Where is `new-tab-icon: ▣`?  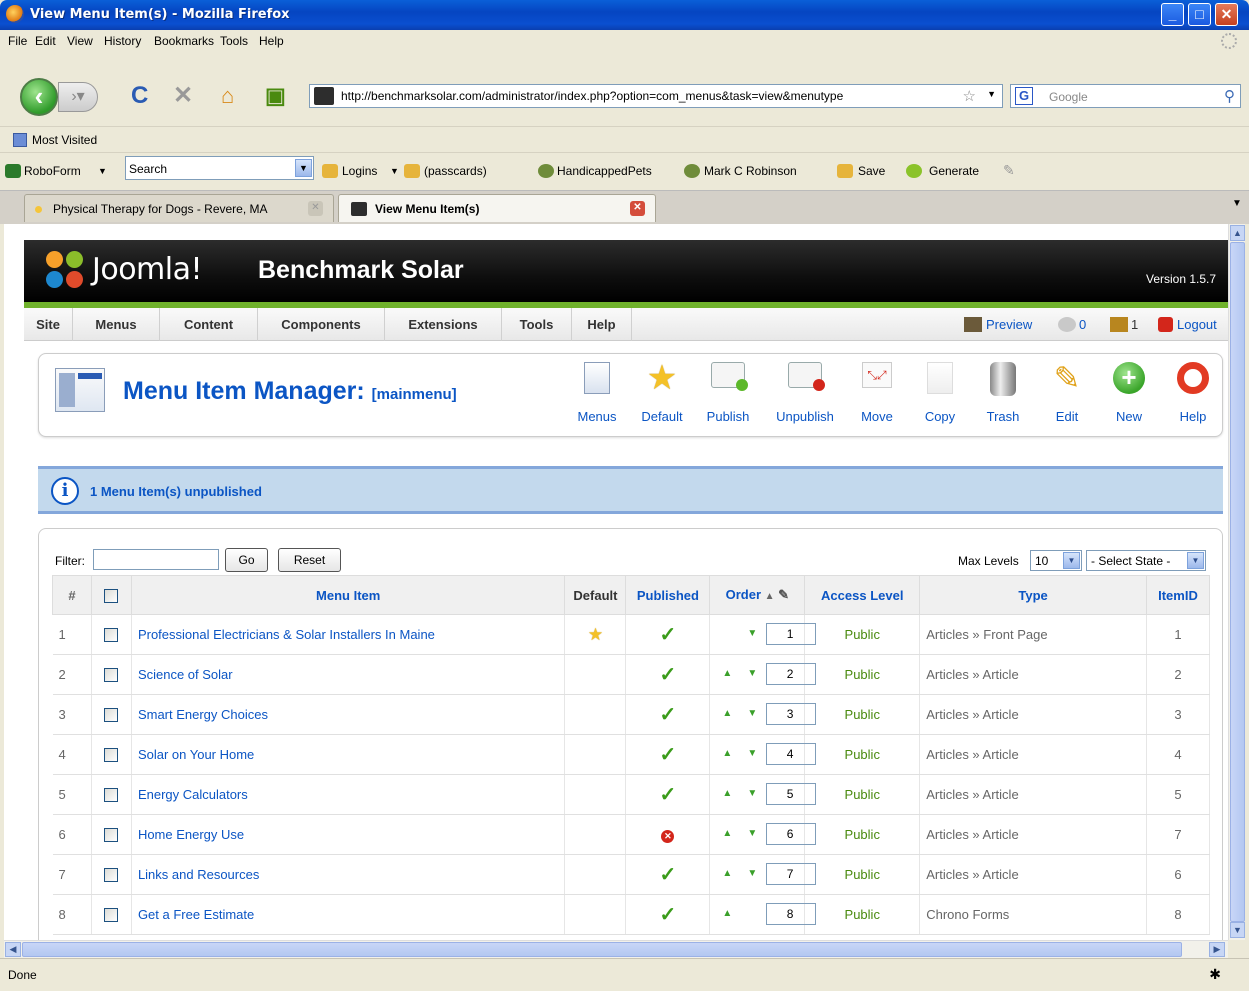 new-tab-icon: ▣ is located at coordinates (275, 96).